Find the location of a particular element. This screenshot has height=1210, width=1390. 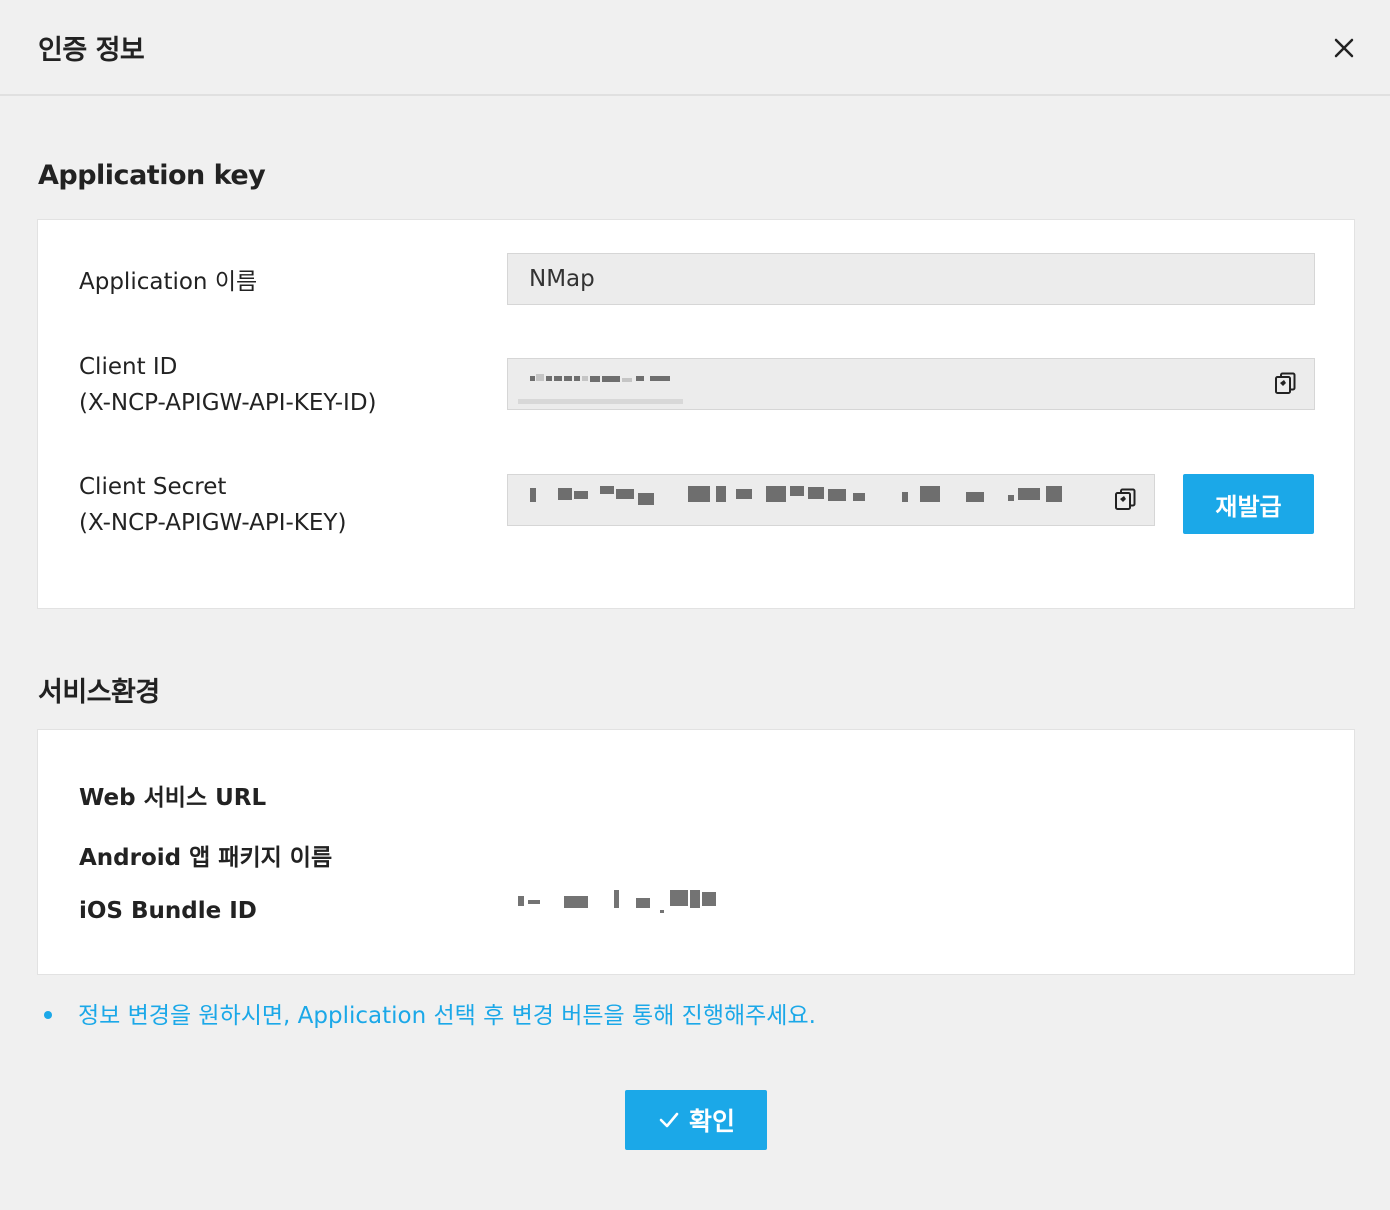

client-secret-label-line1: Client Secret is located at coordinates (153, 487).